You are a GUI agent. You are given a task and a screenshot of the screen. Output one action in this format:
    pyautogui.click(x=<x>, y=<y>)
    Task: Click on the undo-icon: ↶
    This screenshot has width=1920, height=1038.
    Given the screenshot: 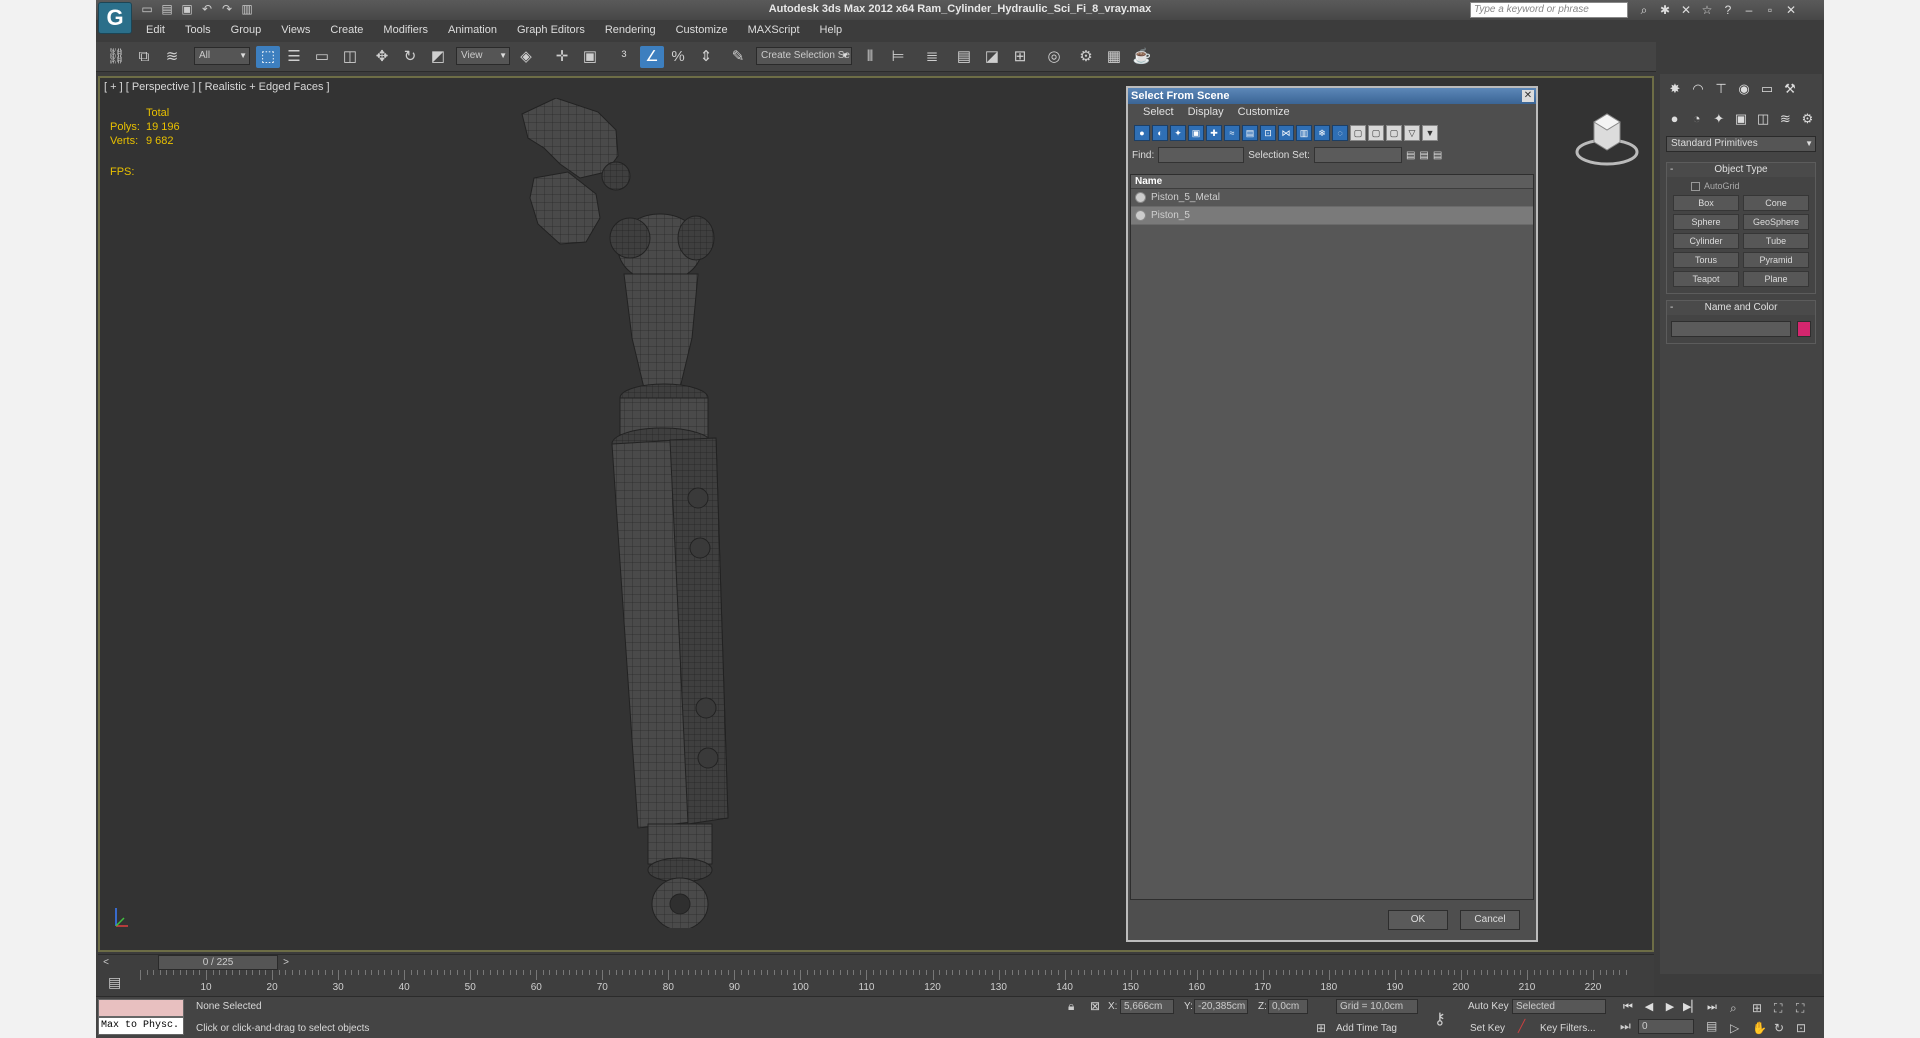 What is the action you would take?
    pyautogui.click(x=207, y=9)
    